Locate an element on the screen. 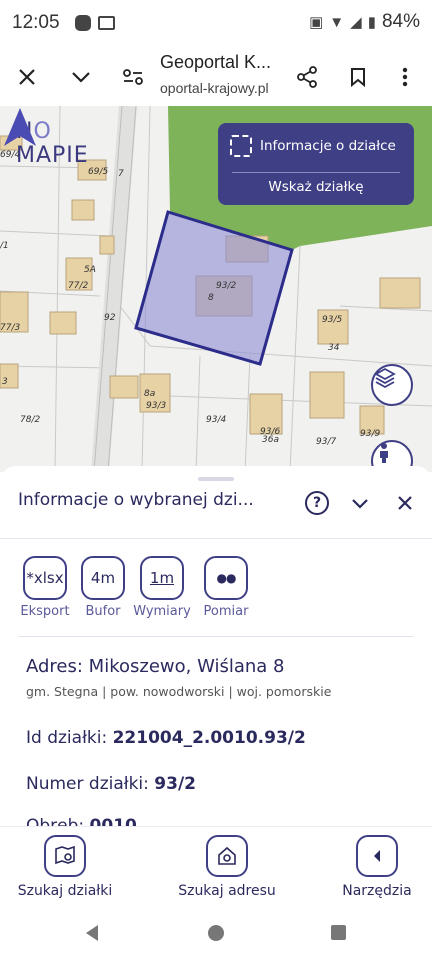  recents-icon is located at coordinates (338, 932).